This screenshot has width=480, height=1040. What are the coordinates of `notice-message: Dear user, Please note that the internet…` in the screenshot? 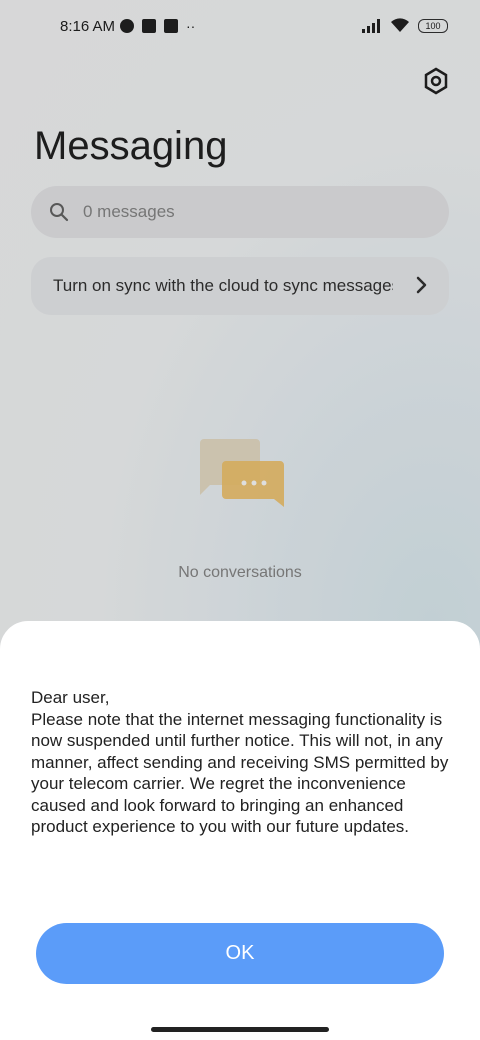 It's located at (240, 762).